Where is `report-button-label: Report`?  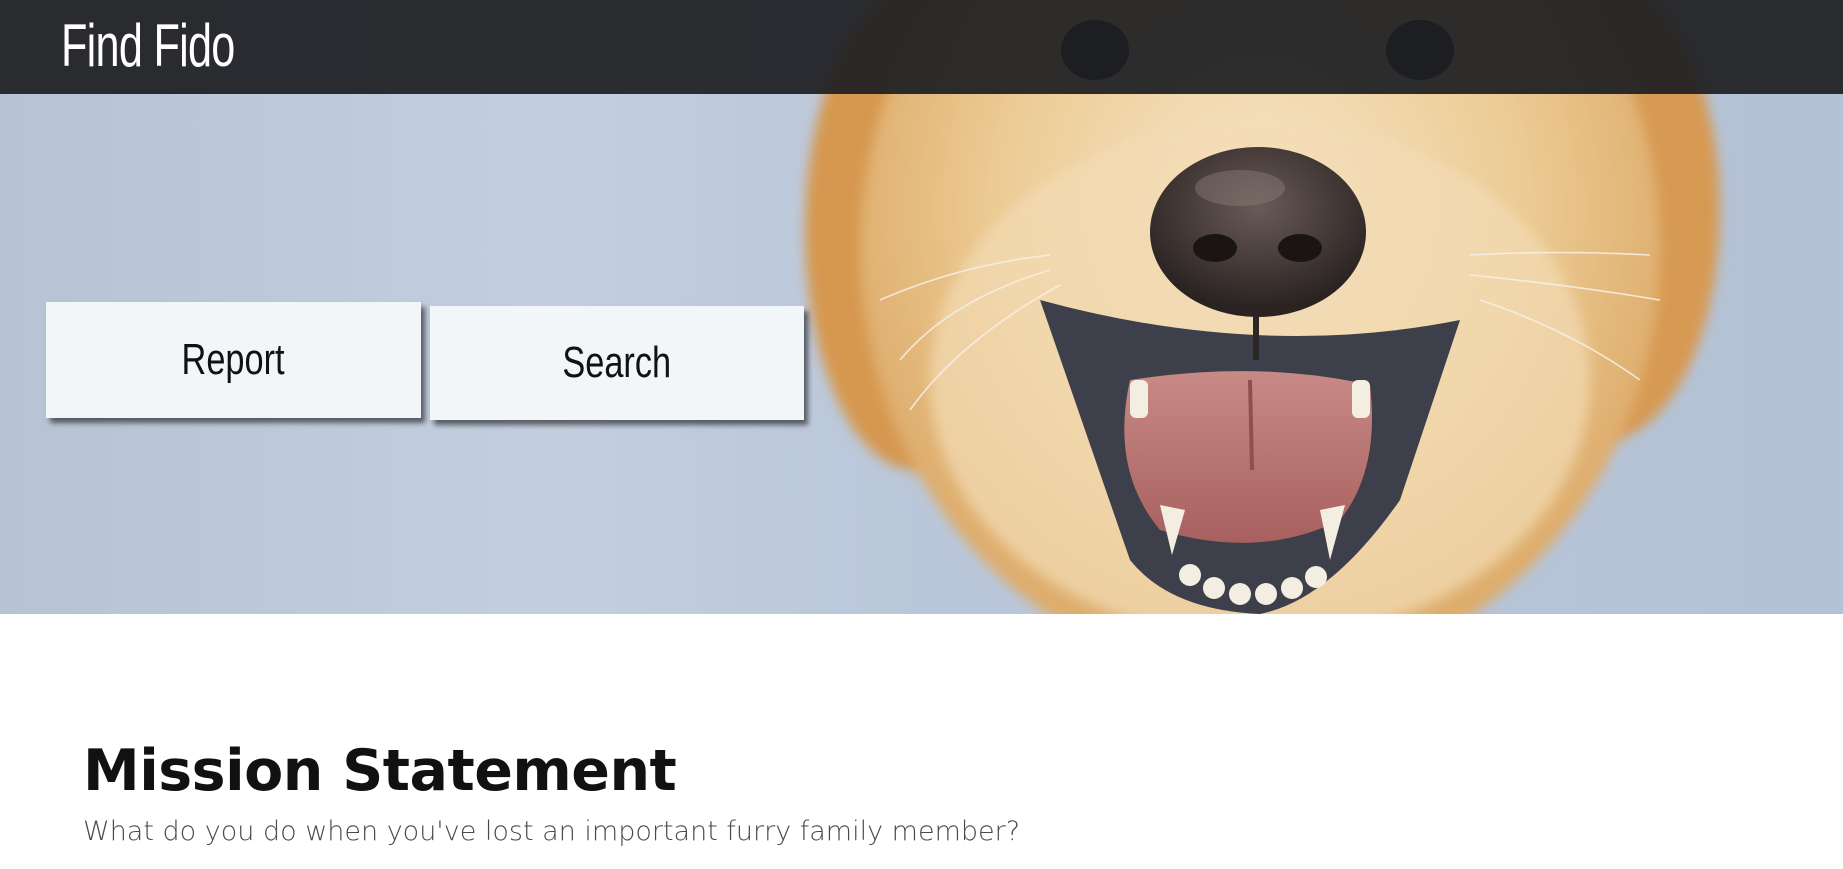
report-button-label: Report is located at coordinates (233, 359).